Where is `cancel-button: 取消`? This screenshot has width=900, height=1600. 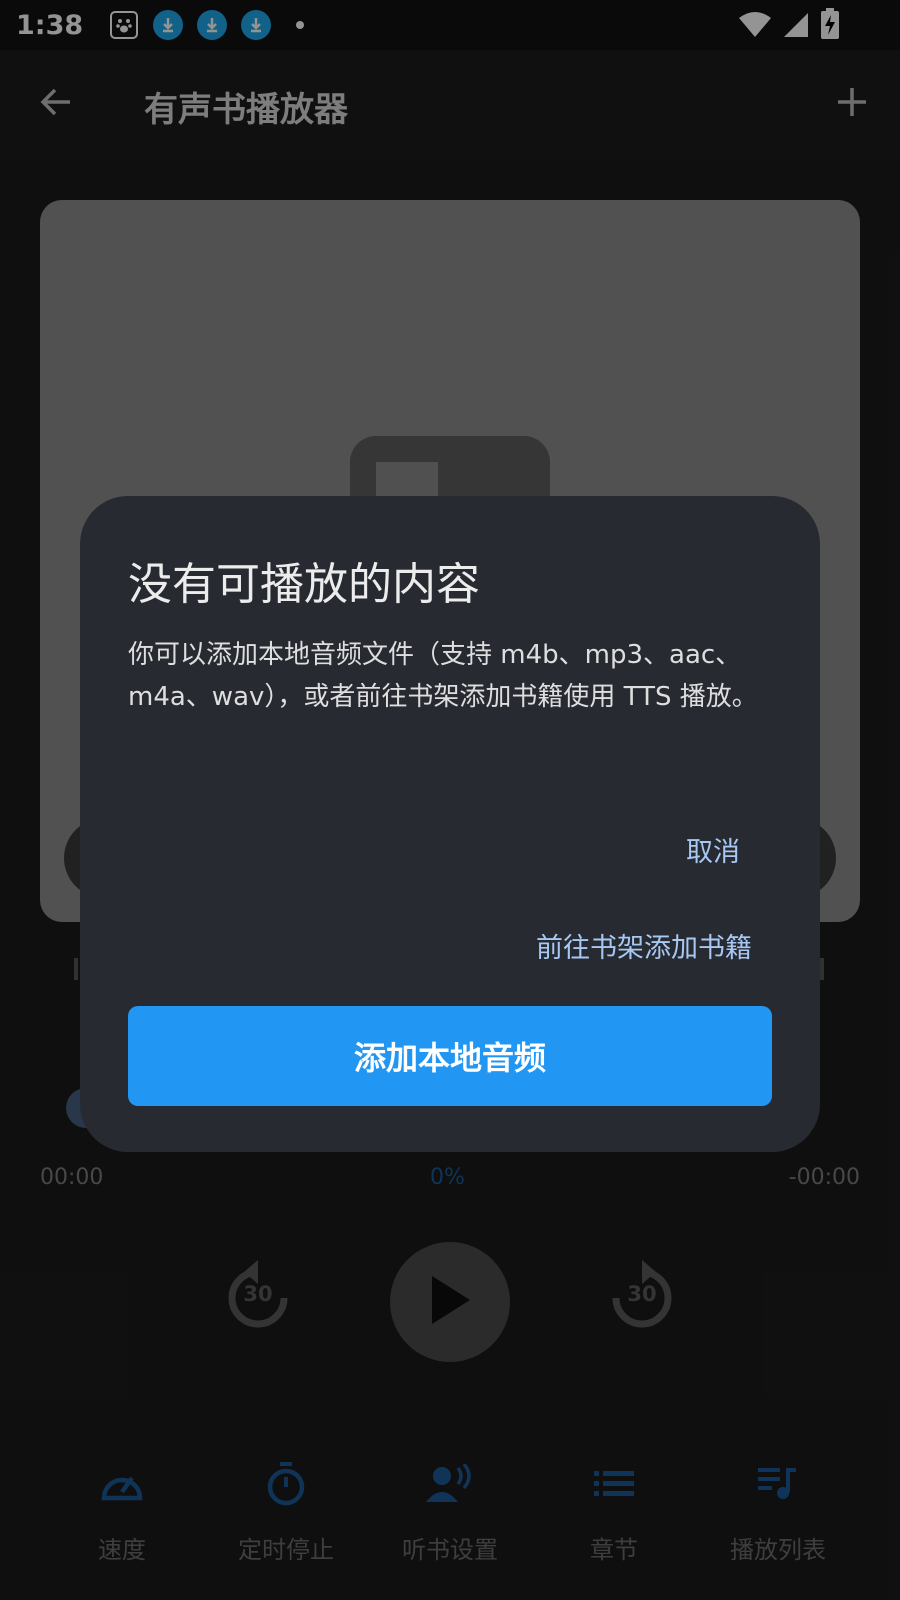
cancel-button: 取消 is located at coordinates (713, 849).